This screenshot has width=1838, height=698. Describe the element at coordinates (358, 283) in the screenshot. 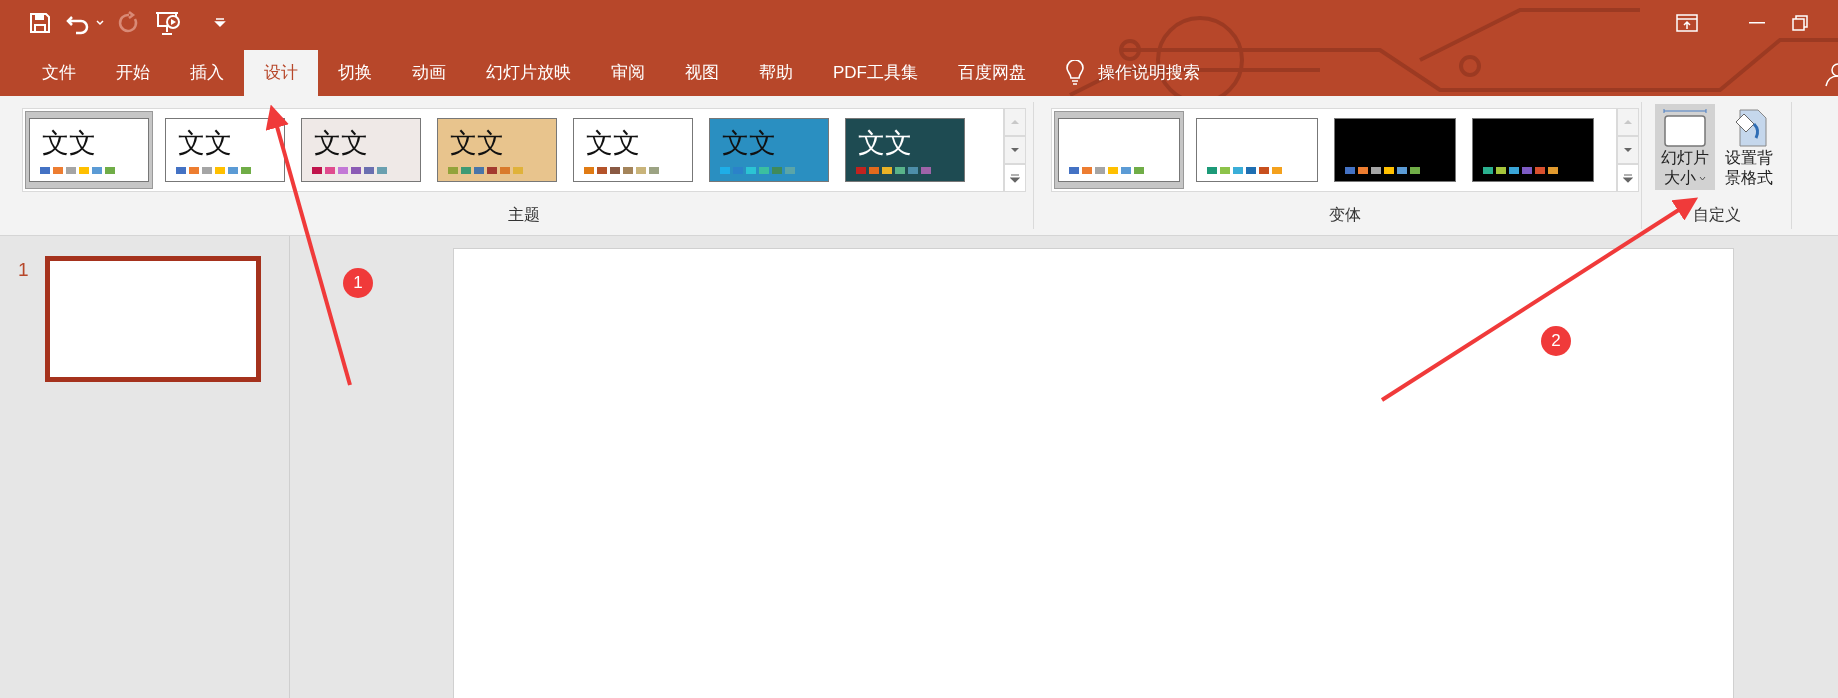

I see `annotation-badge: 1` at that location.